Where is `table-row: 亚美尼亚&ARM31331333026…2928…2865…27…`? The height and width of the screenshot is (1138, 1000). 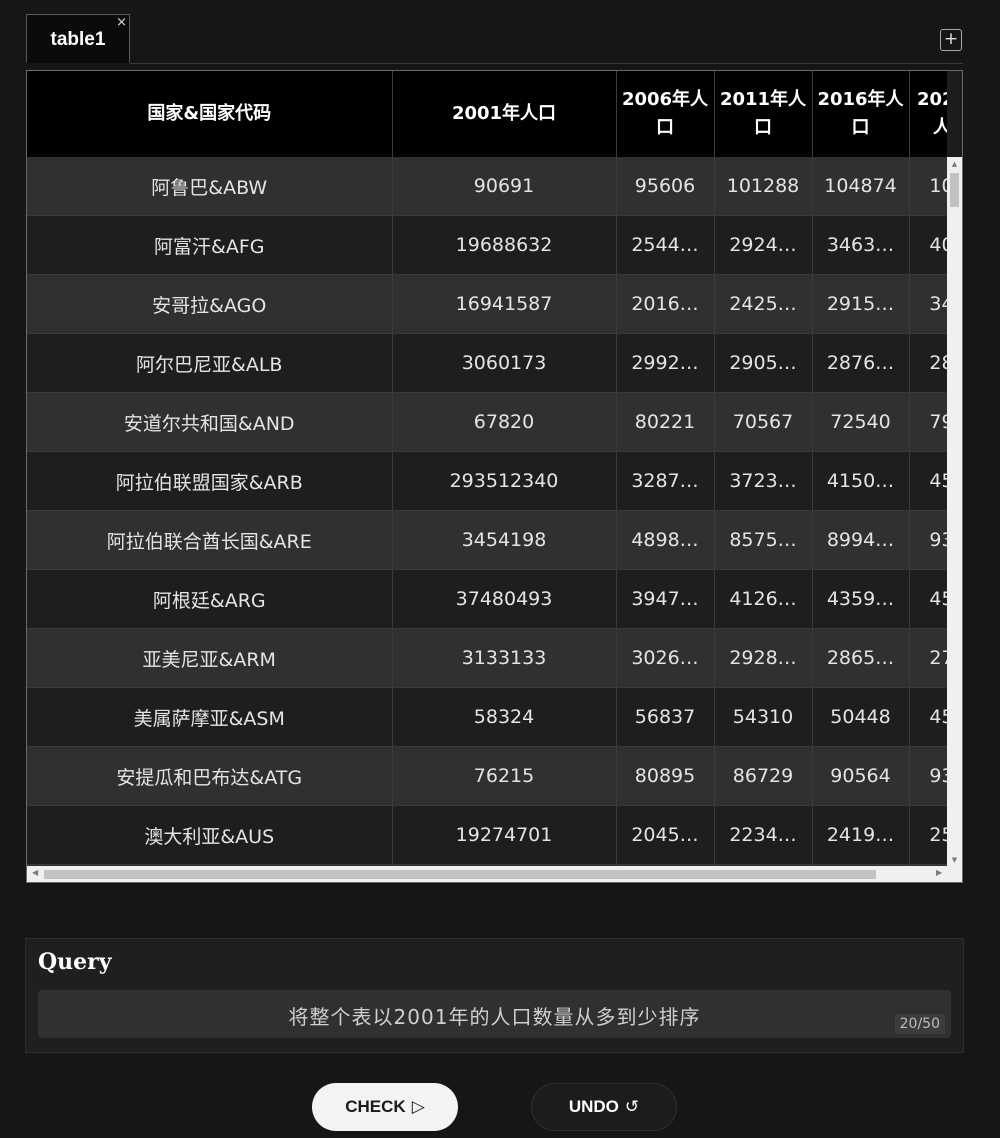 table-row: 亚美尼亚&ARM31331333026…2928…2865…27… is located at coordinates (487, 658).